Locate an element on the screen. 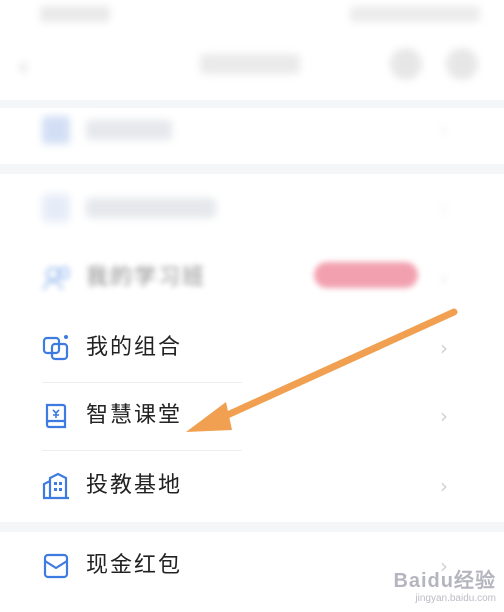 The height and width of the screenshot is (612, 504). annotation-arrow is located at coordinates (322, 370).